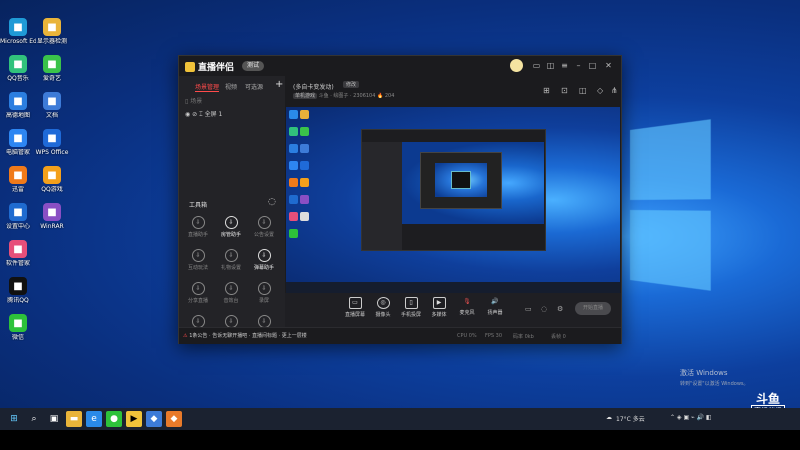 This screenshot has width=800, height=450. What do you see at coordinates (467, 336) in the screenshot?
I see `cpu-status: CPU 0%` at bounding box center [467, 336].